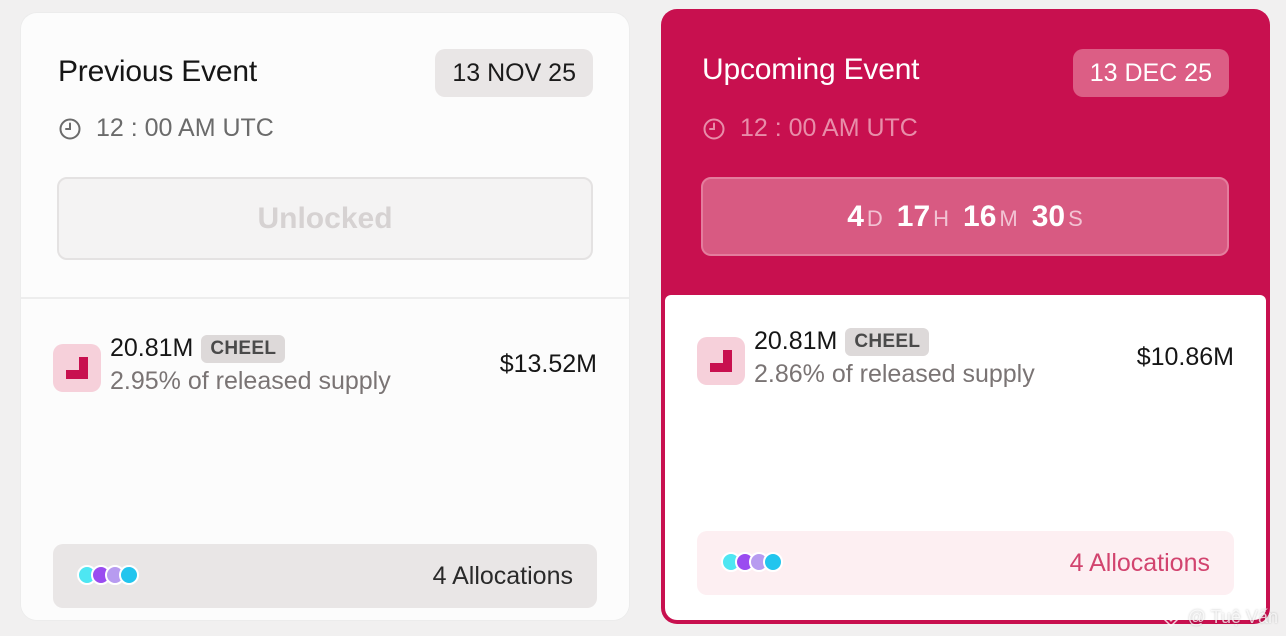 The image size is (1286, 636). I want to click on countdown-timer: 4 D 17 H 16 M 30 S, so click(965, 216).